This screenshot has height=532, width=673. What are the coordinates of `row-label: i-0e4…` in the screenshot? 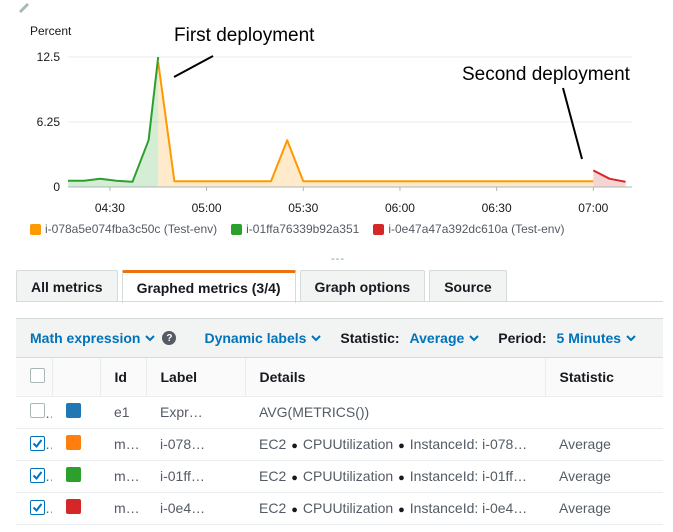 It's located at (195, 508).